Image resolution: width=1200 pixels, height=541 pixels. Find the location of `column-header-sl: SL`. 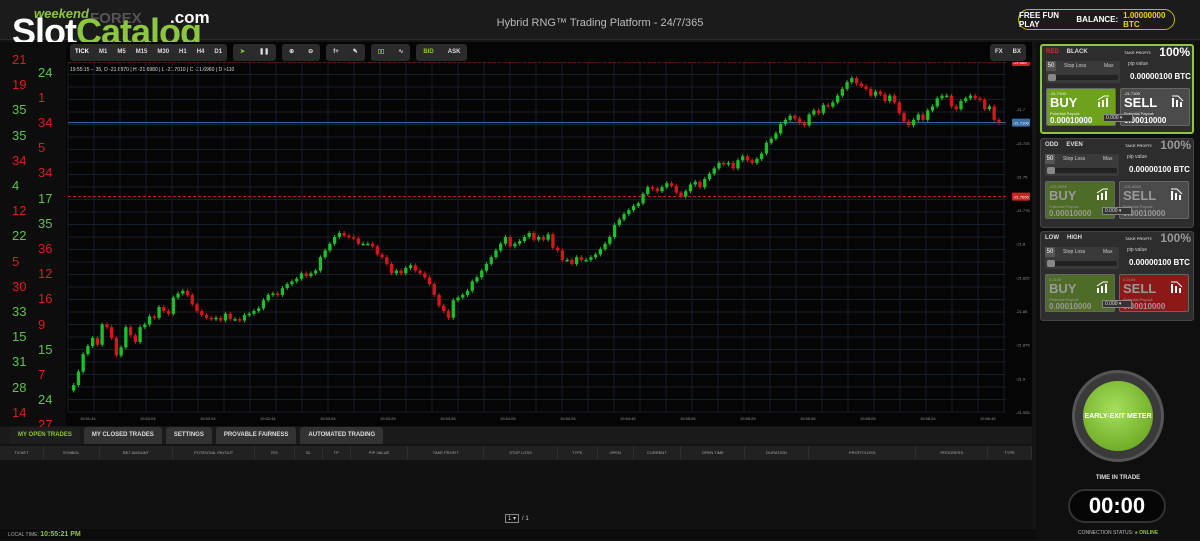

column-header-sl: SL is located at coordinates (309, 453).